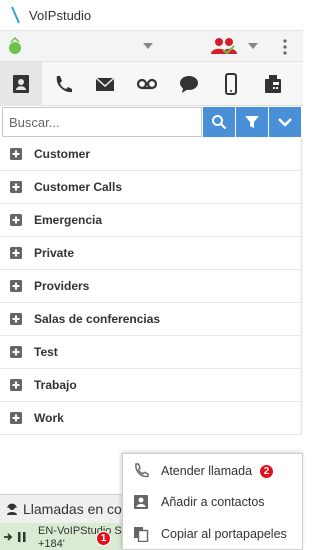 This screenshot has height=550, width=320. Describe the element at coordinates (83, 531) in the screenshot. I see `call-name: EN-VoIPStudio Su` at that location.